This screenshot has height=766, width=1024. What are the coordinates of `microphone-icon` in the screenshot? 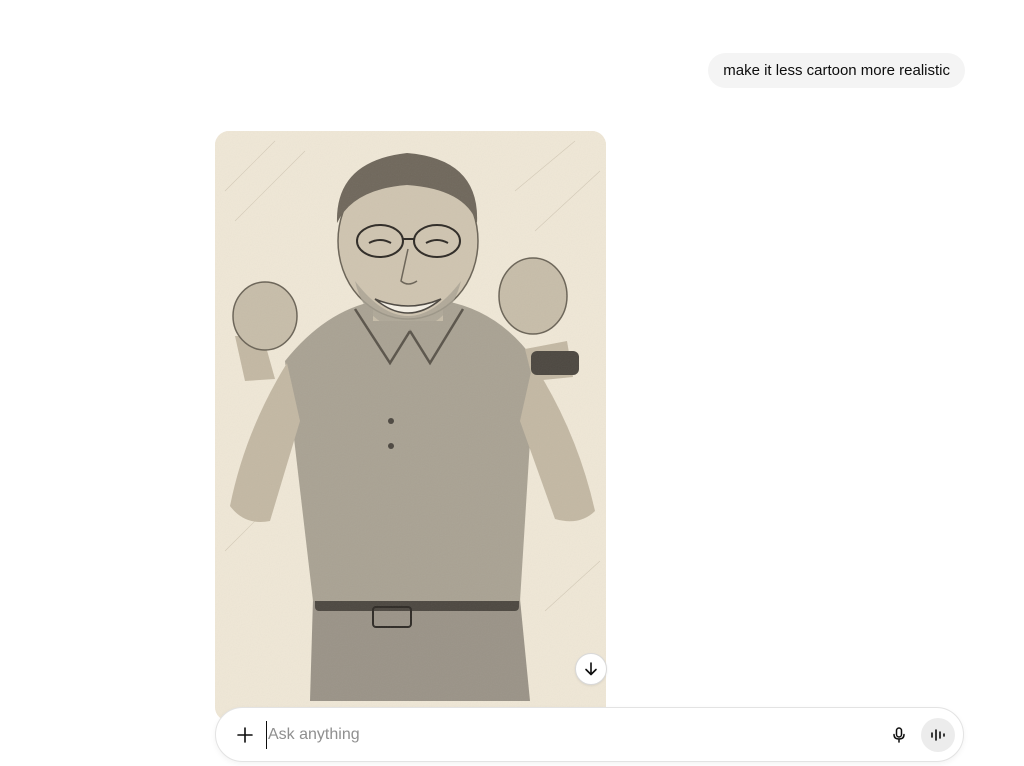 It's located at (899, 735).